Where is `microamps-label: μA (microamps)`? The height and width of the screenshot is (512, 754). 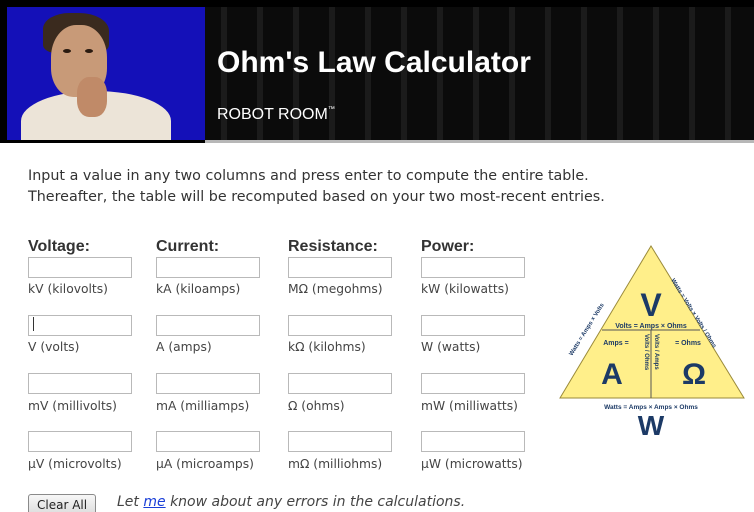
microamps-label: μA (microamps) is located at coordinates (205, 464).